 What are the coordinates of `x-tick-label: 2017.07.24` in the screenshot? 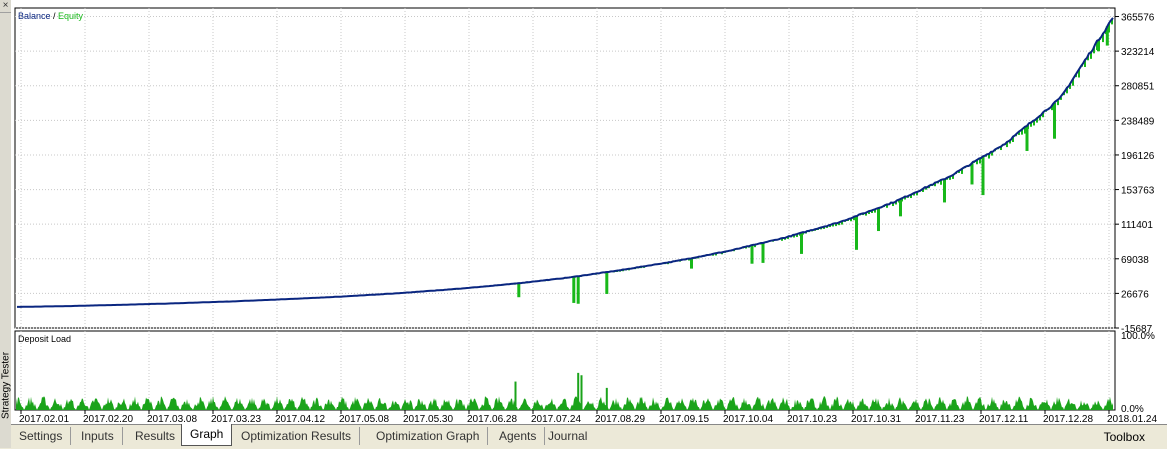 It's located at (556, 419).